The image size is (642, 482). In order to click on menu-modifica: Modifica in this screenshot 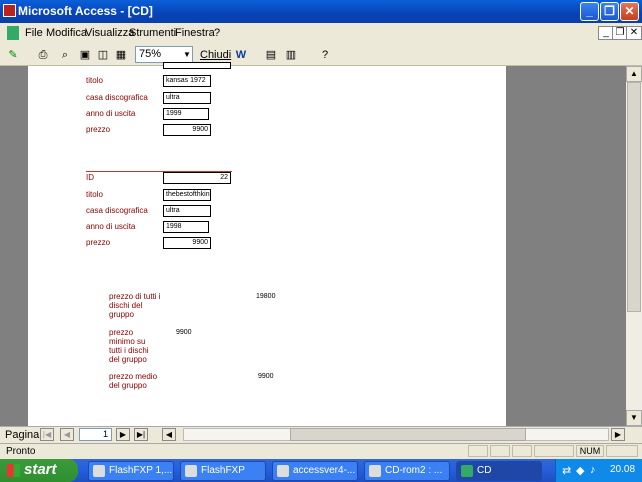, I will do `click(66, 33)`.